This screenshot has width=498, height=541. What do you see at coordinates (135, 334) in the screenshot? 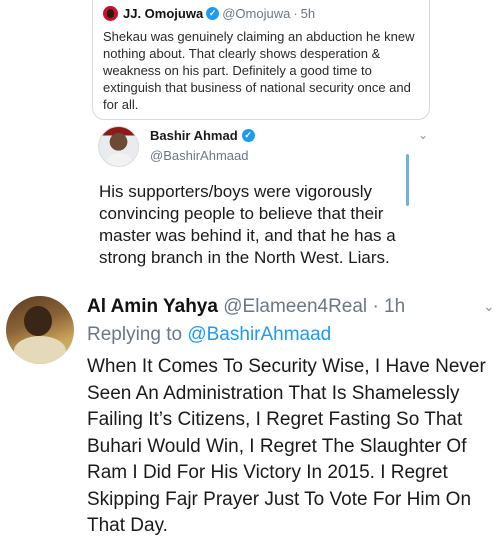
I see `replying-to-prefix: Replying to` at bounding box center [135, 334].